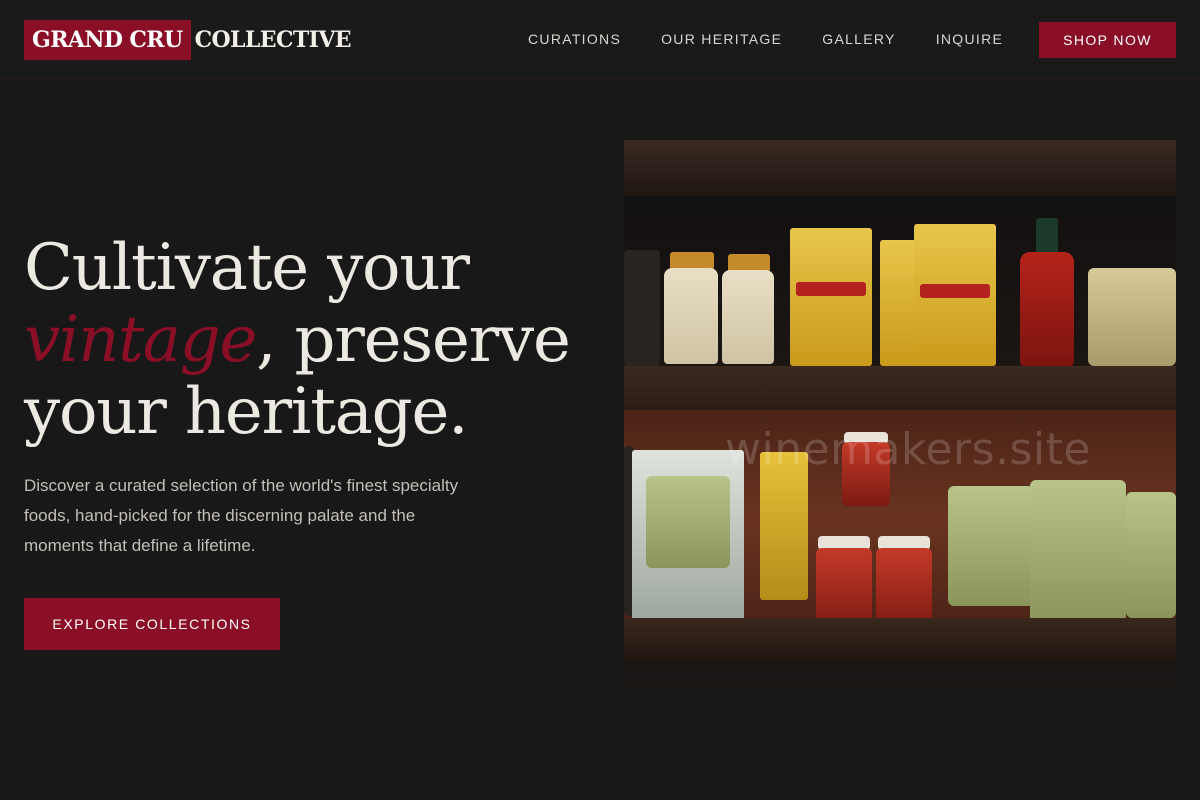  I want to click on image-watermark: winemakers.site, so click(908, 449).